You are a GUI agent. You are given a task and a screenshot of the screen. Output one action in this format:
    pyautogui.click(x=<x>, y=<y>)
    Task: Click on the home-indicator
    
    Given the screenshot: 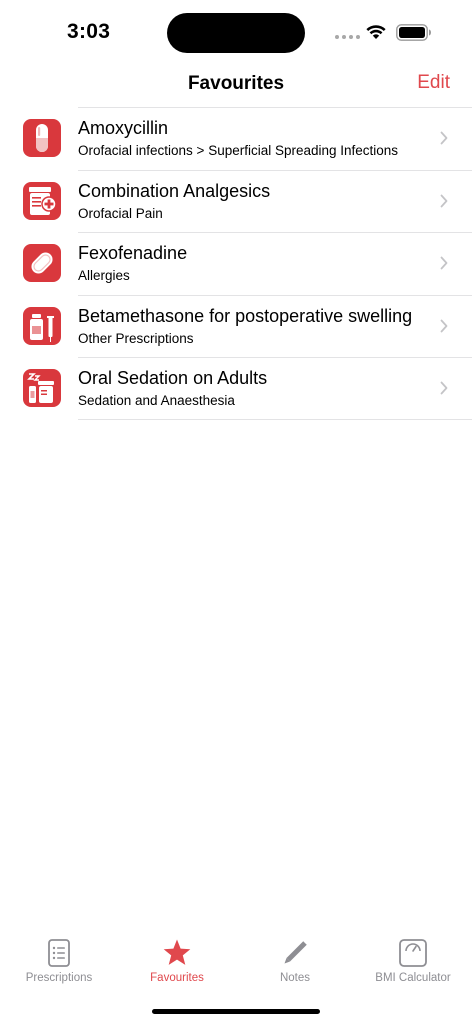 What is the action you would take?
    pyautogui.click(x=236, y=1011)
    